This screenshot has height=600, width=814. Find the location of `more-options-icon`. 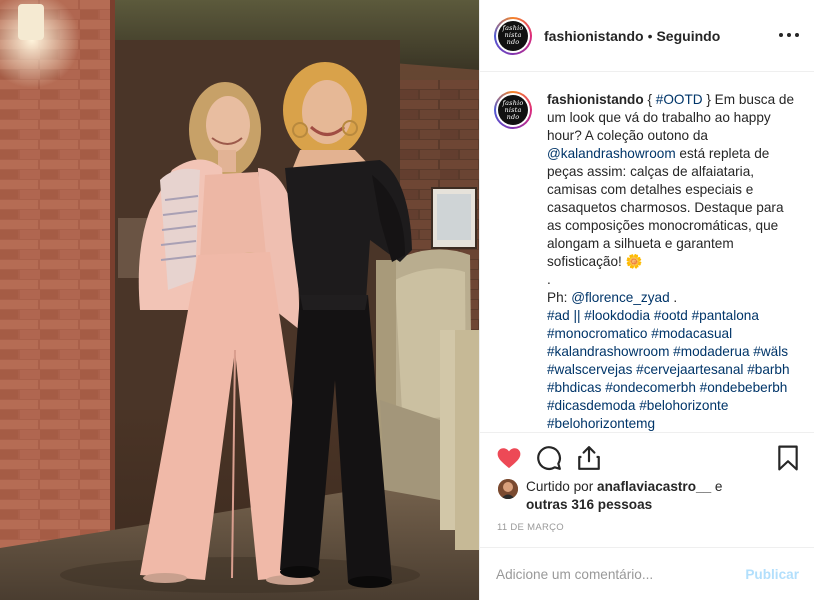

more-options-icon is located at coordinates (789, 35).